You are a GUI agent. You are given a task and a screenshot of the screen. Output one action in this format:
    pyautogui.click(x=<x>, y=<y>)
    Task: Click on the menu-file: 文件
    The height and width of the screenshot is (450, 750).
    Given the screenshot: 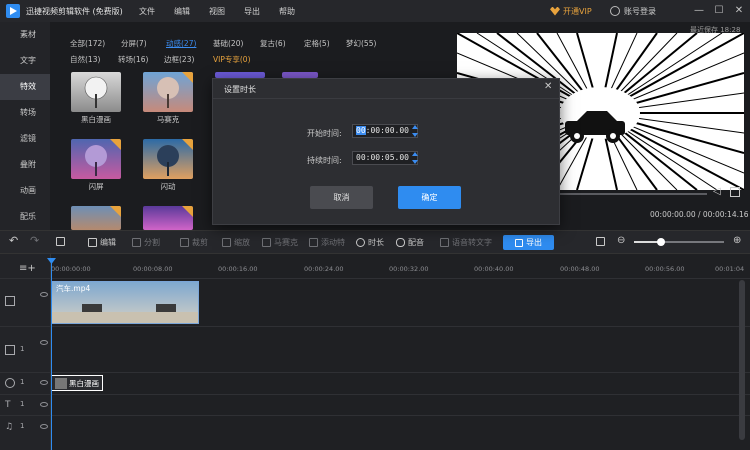 What is the action you would take?
    pyautogui.click(x=147, y=11)
    